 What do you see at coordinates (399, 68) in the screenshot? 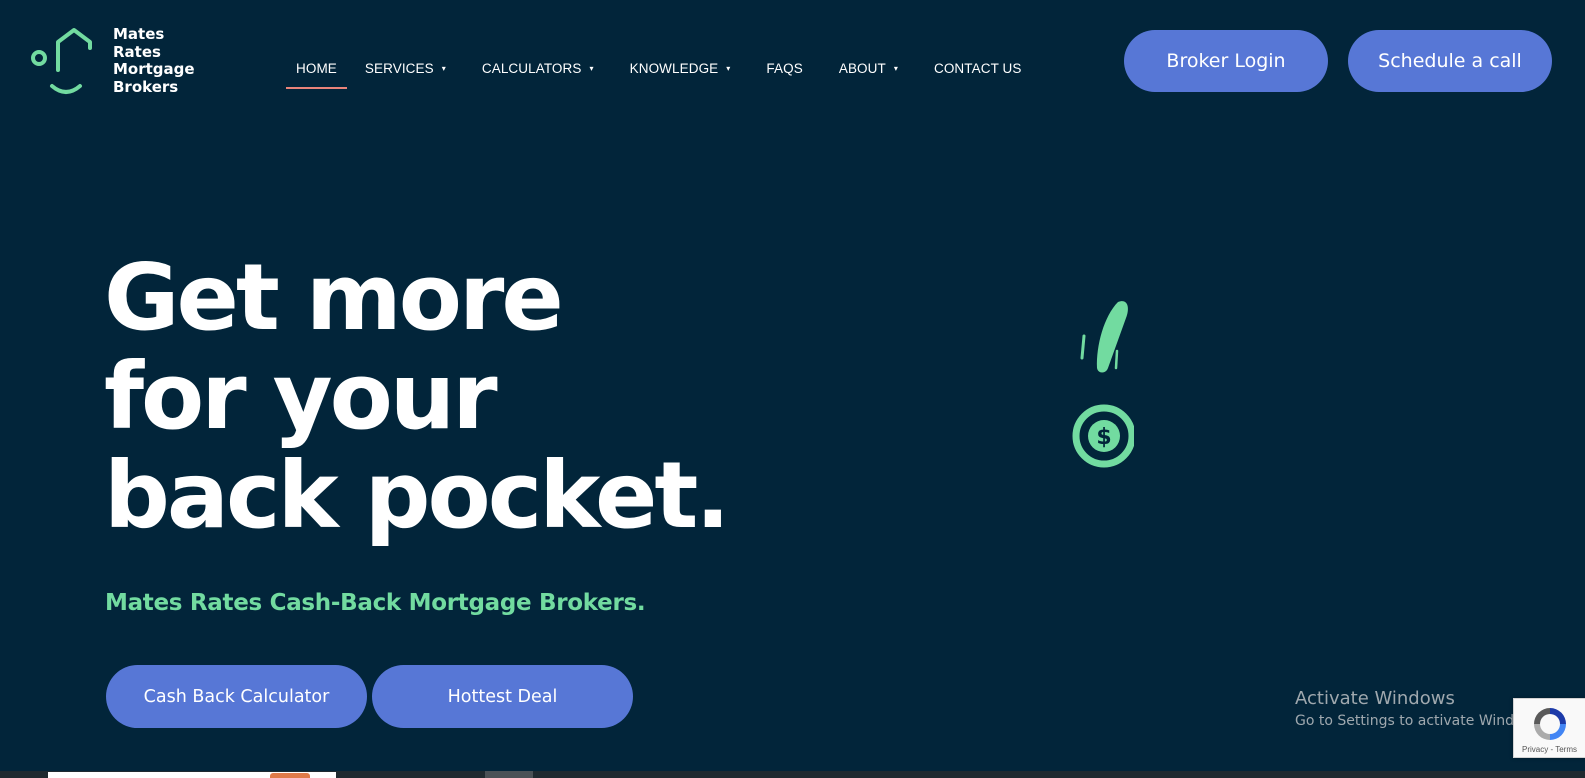
I see `nav-item-label: SERVICES` at bounding box center [399, 68].